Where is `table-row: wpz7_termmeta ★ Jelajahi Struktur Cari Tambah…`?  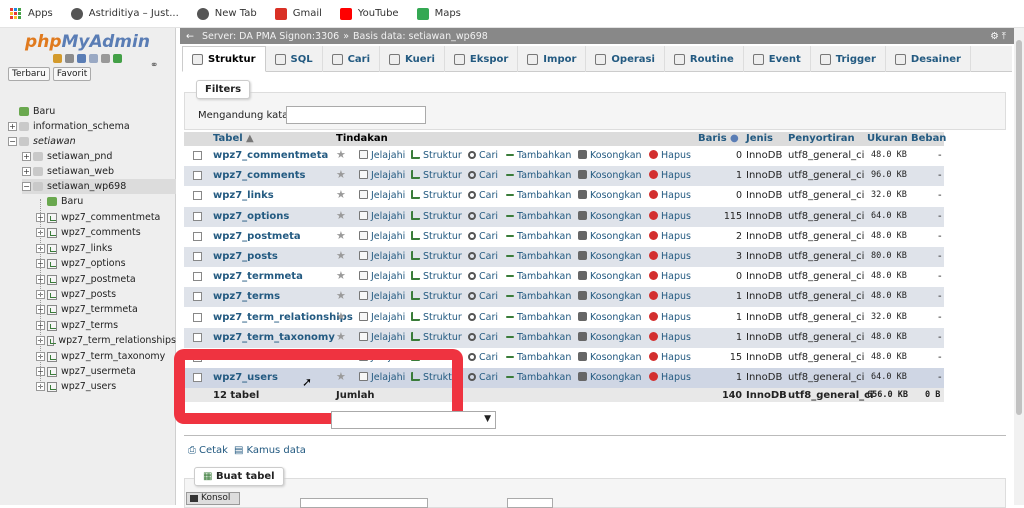 table-row: wpz7_termmeta ★ Jelajahi Struktur Cari Tambah… is located at coordinates (564, 277).